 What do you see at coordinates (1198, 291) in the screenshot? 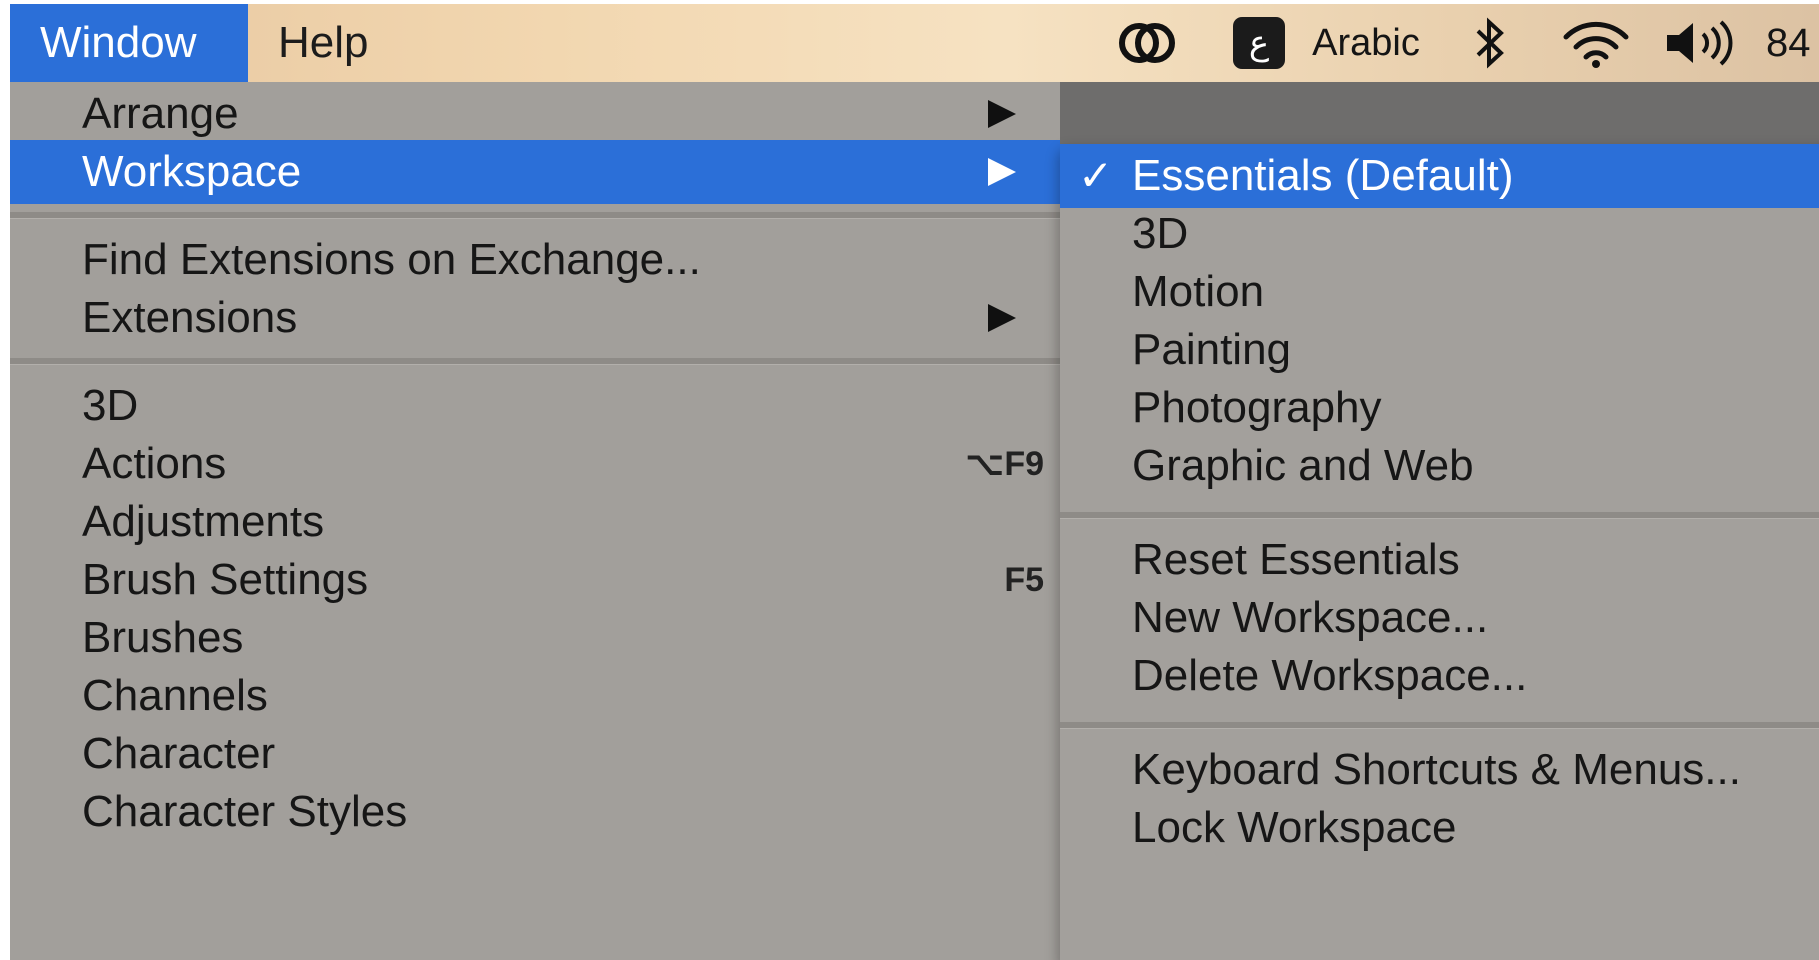
I see `submenu-item-label: Motion` at bounding box center [1198, 291].